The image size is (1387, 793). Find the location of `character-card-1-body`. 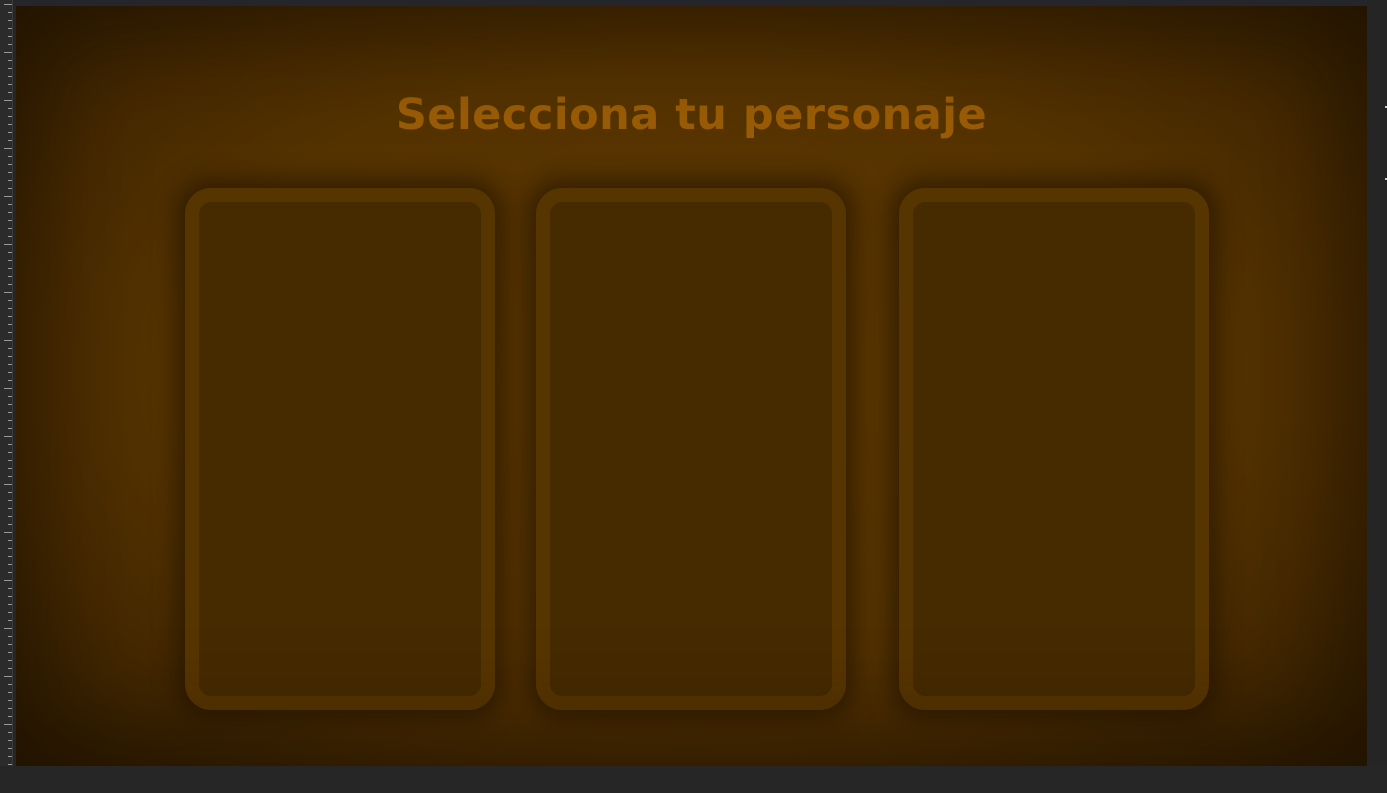

character-card-1-body is located at coordinates (340, 449).